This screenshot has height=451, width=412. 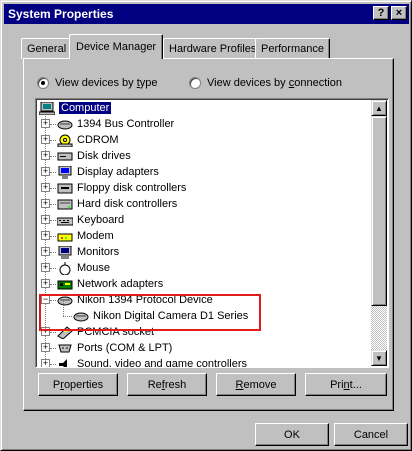 I want to click on tree-item-label: Mouse, so click(x=94, y=268).